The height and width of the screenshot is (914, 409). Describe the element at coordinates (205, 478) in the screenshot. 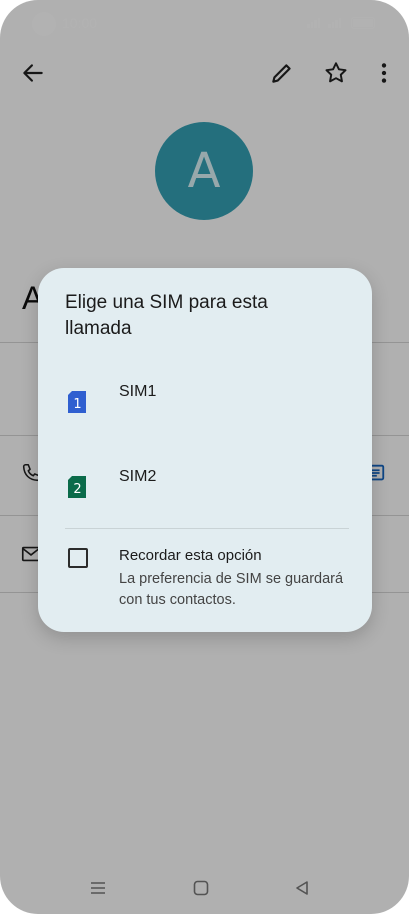

I see `sim2-option: 2 SIM2` at that location.